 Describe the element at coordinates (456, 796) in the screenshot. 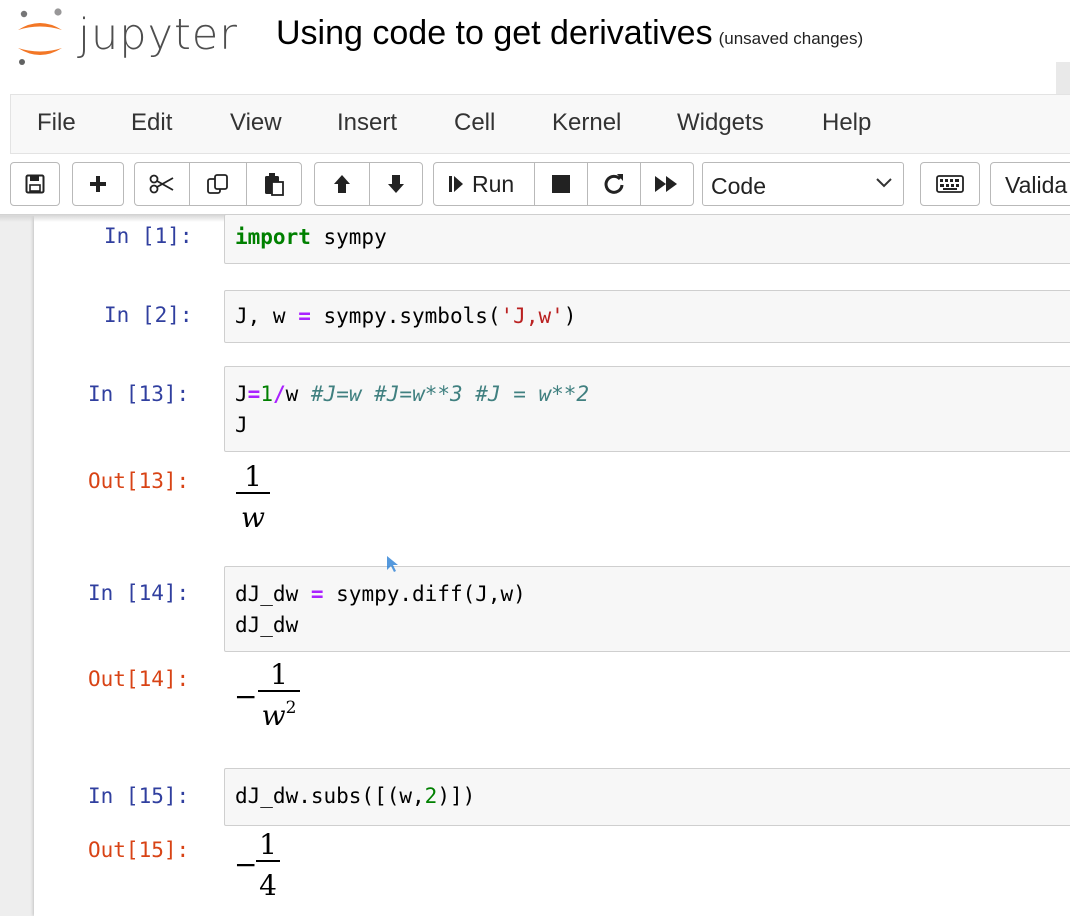

I see `code-token: )])` at that location.